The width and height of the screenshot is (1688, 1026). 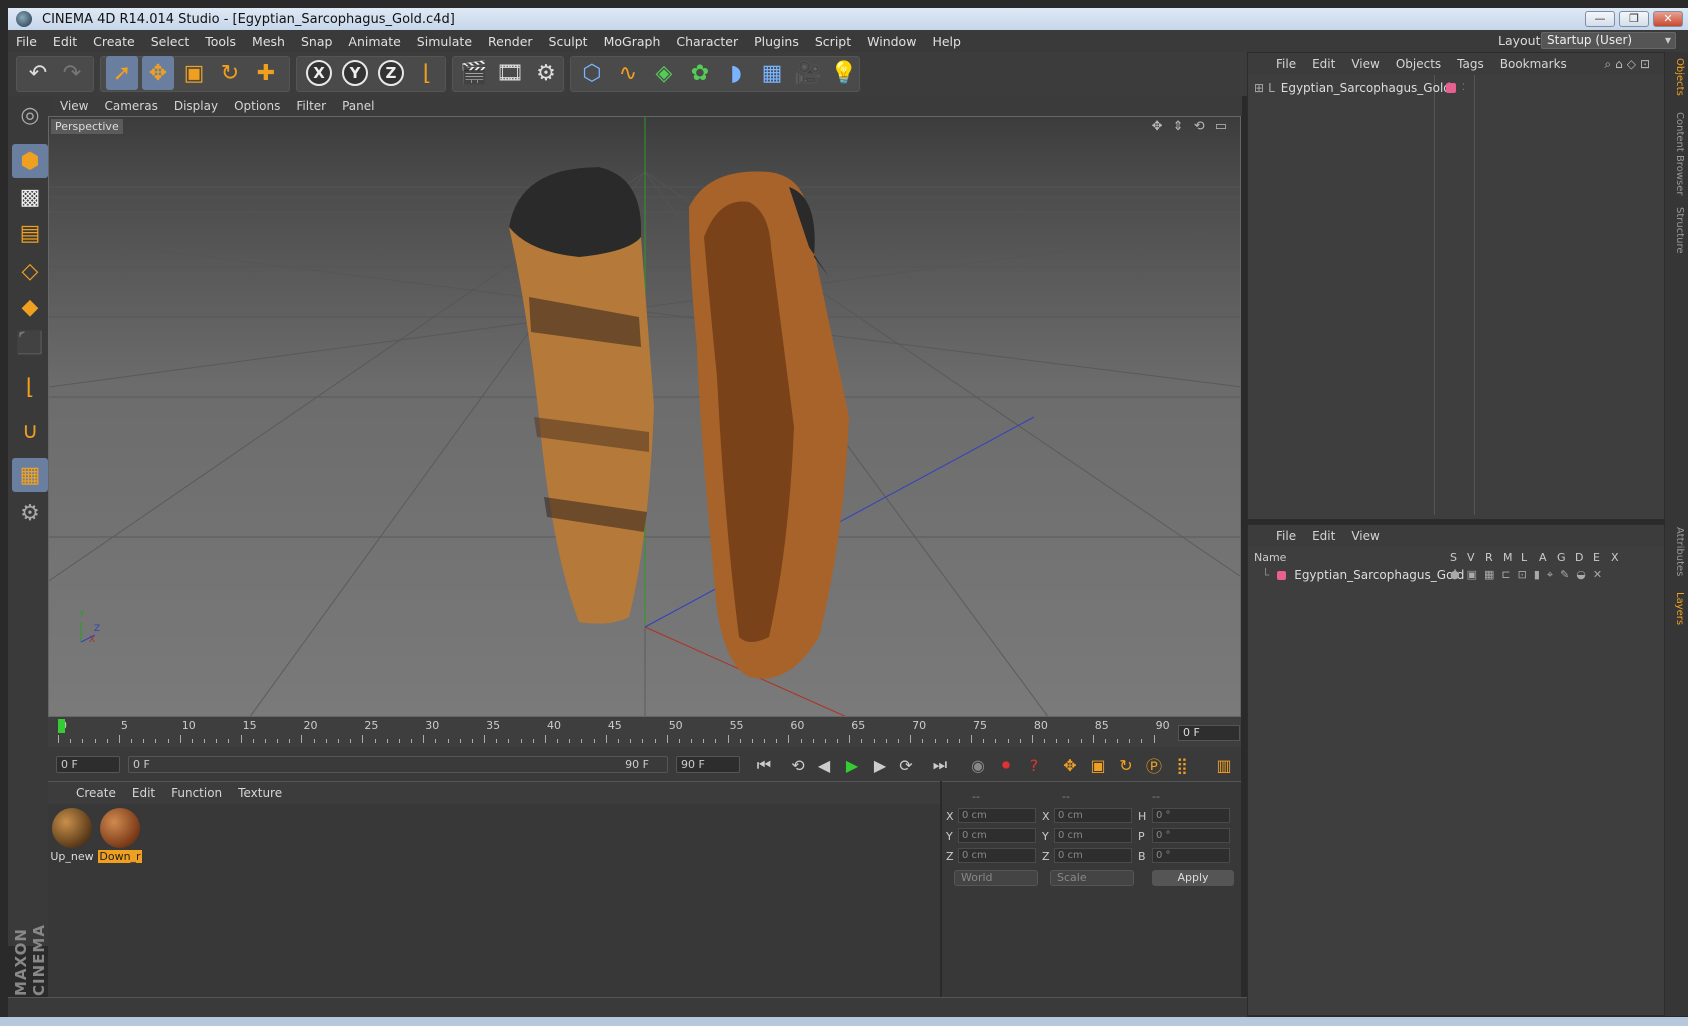 I want to click on material-menu-edit: Edit, so click(x=143, y=793).